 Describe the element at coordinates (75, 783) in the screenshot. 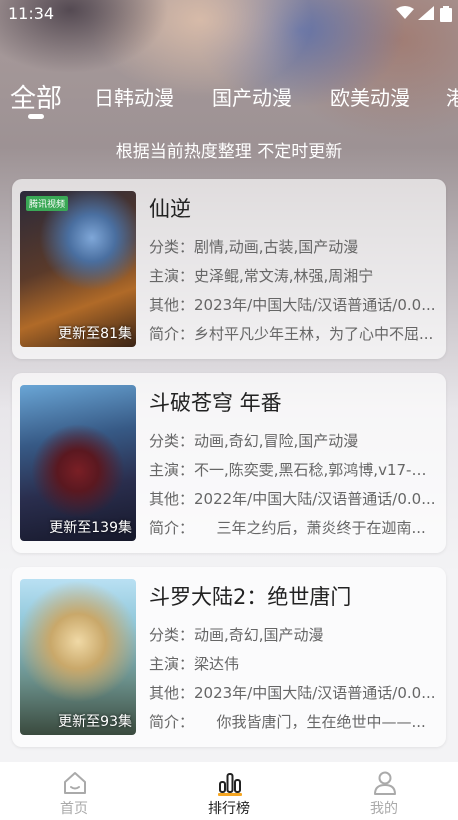

I see `home-icon` at that location.